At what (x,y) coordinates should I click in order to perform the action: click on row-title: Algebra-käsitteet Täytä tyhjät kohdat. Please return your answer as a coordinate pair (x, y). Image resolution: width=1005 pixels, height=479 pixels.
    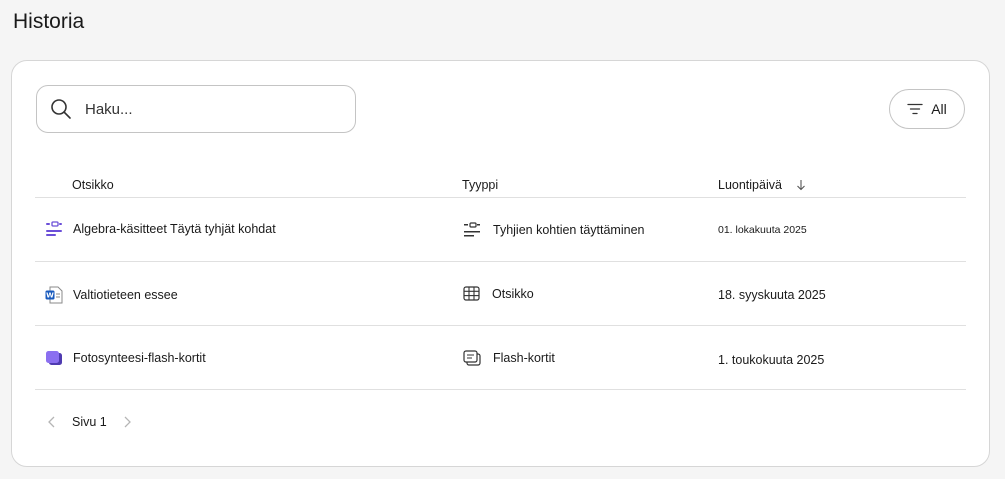
    Looking at the image, I should click on (174, 229).